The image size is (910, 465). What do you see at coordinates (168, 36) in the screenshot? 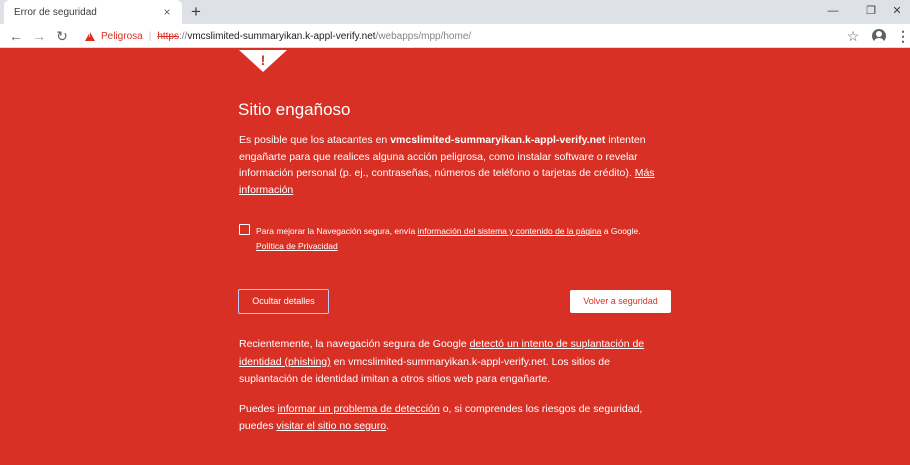
I see `url-scheme: https` at bounding box center [168, 36].